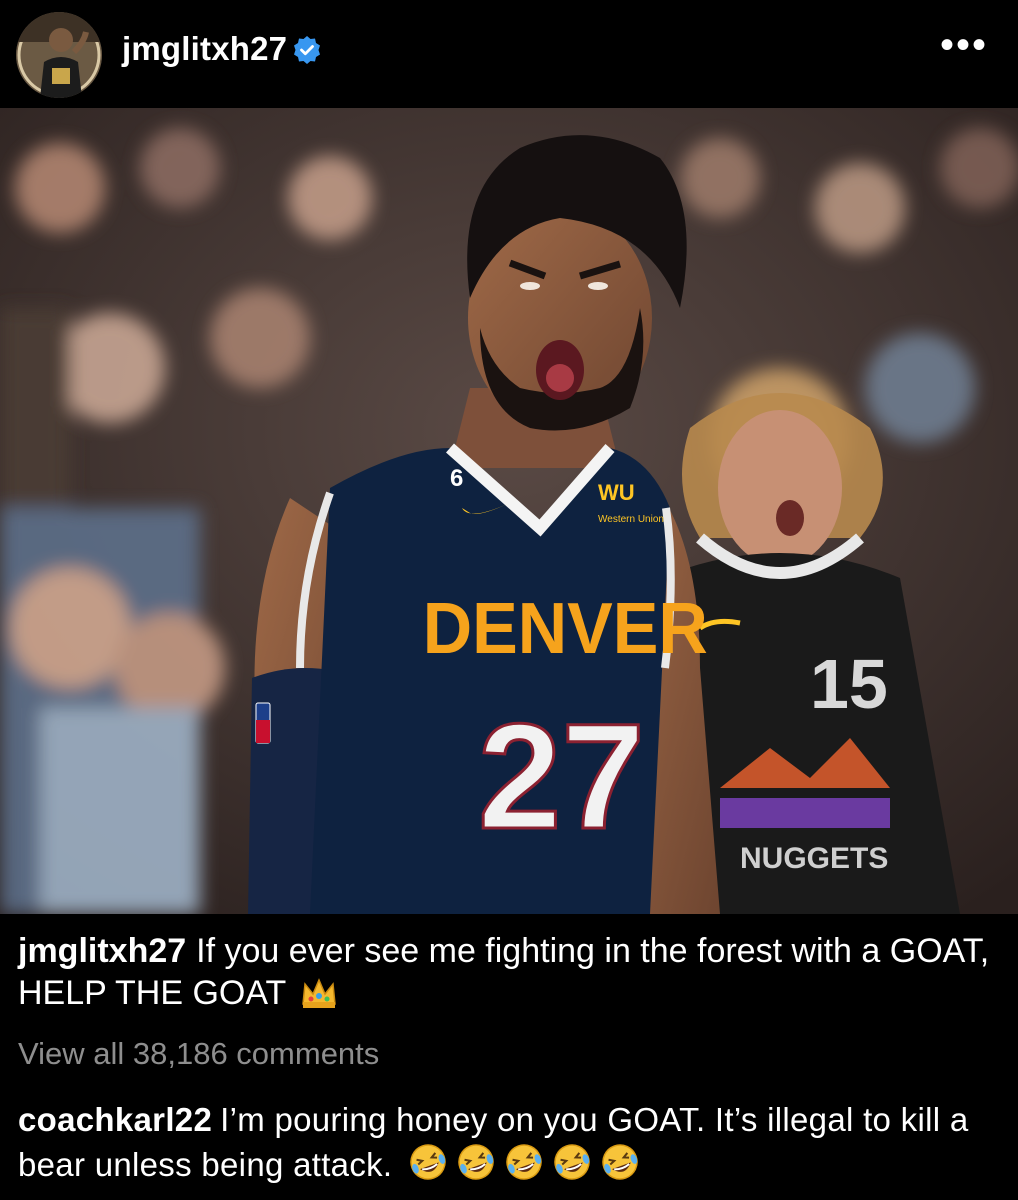 The height and width of the screenshot is (1200, 1018). What do you see at coordinates (115, 1119) in the screenshot?
I see `comment-username: coachkarl22` at bounding box center [115, 1119].